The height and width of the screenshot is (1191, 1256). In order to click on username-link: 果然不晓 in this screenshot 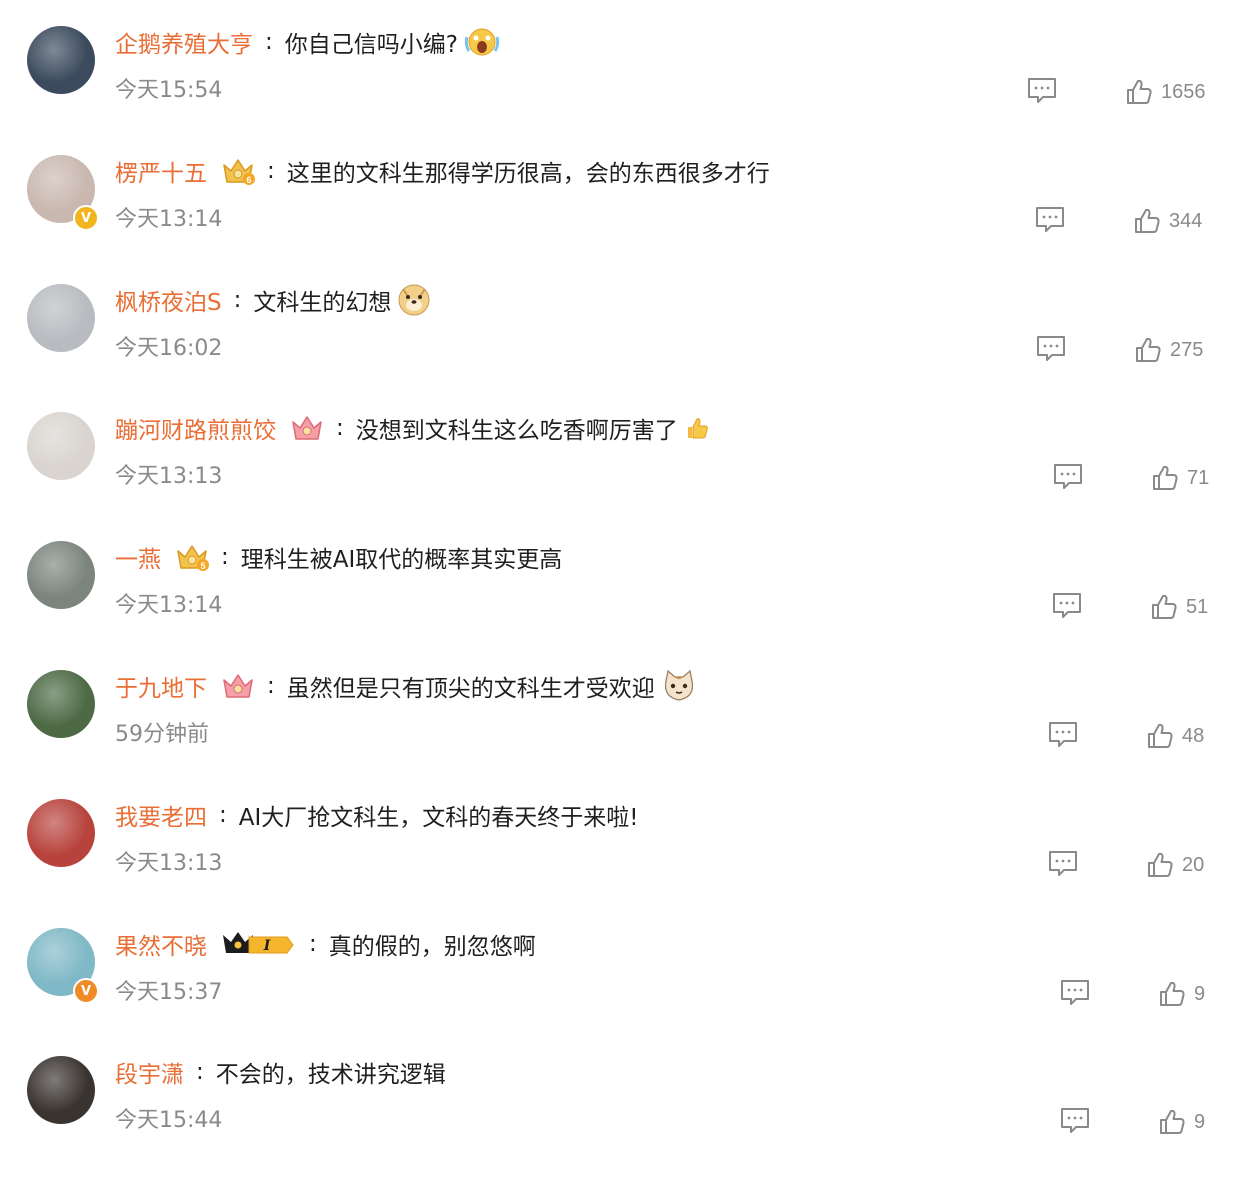, I will do `click(161, 944)`.